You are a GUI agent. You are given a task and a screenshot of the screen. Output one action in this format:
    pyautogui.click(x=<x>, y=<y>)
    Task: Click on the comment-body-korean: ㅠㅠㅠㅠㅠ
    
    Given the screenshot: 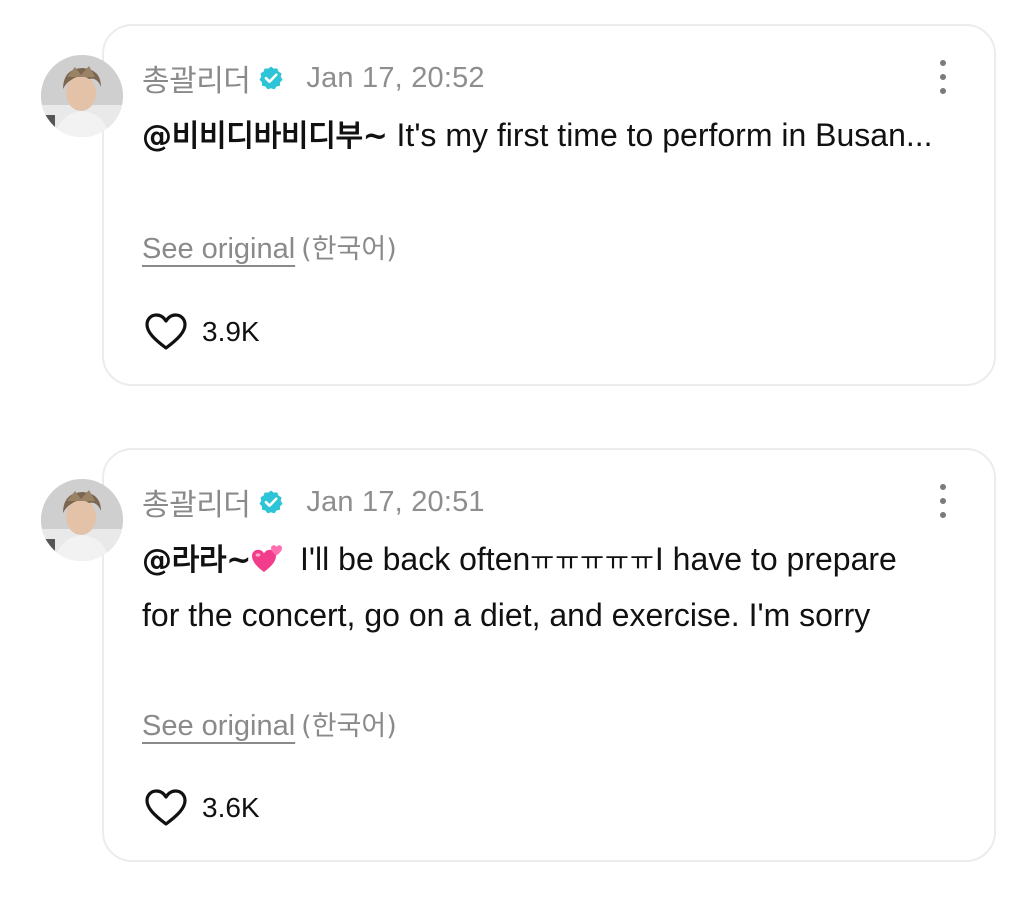 What is the action you would take?
    pyautogui.click(x=592, y=562)
    